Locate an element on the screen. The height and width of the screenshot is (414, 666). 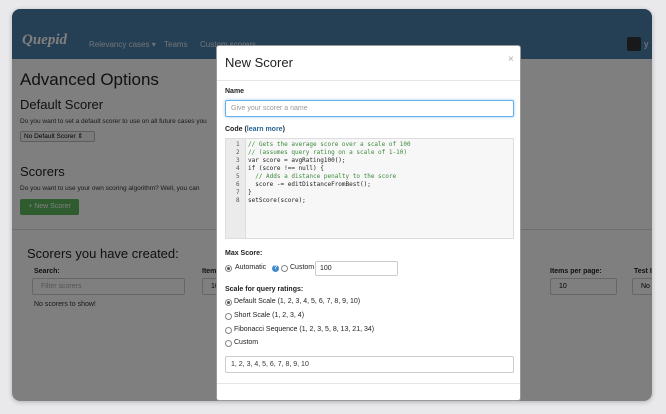
short-scale-label: Short Scale (1, 2, 3, 4) is located at coordinates (269, 315).